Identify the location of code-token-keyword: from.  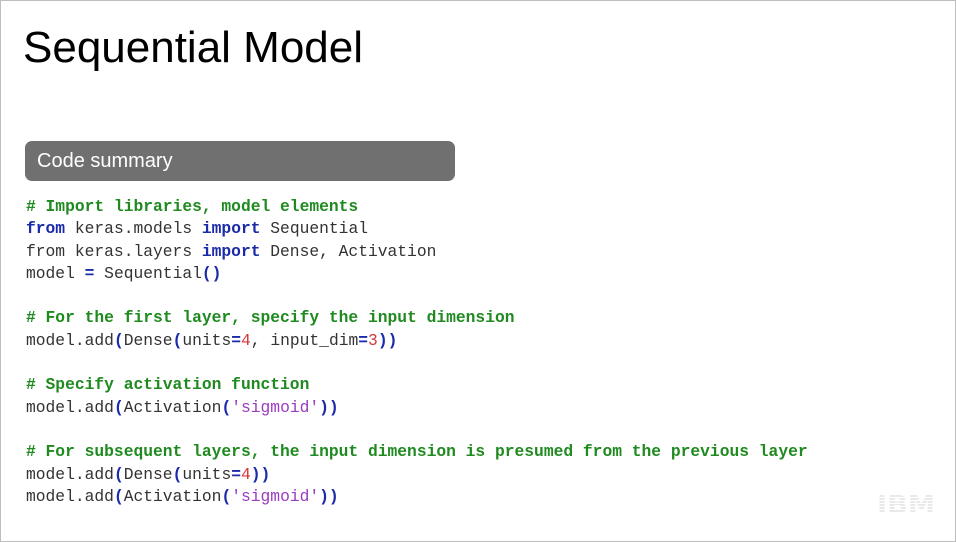
(46, 229).